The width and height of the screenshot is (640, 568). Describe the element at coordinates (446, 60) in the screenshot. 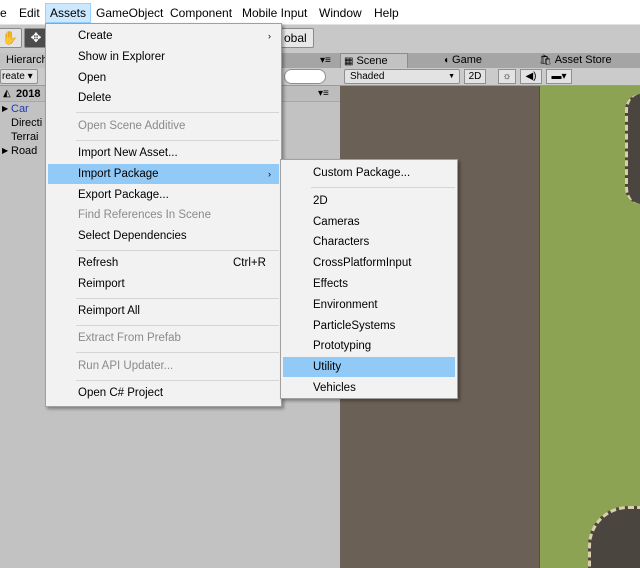

I see `game-controller-icon: ◖` at that location.